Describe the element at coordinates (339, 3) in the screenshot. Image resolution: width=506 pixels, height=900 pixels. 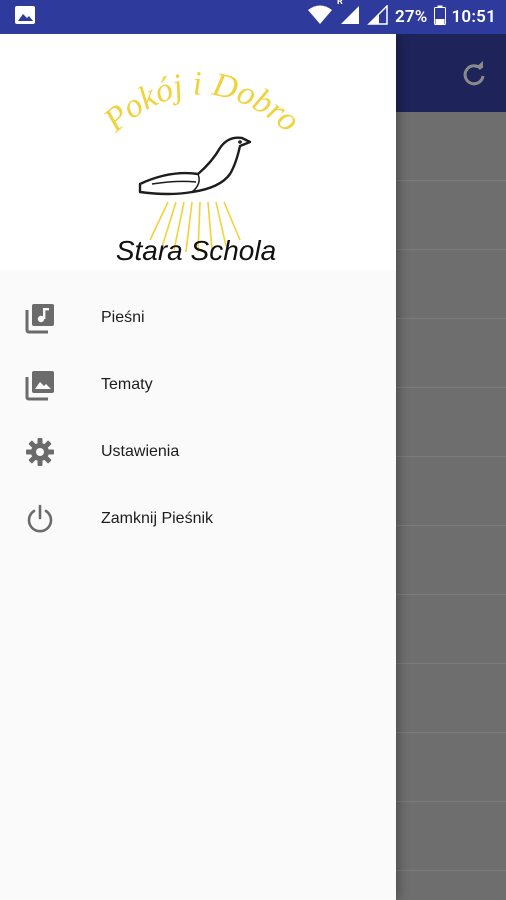
I see `roaming-indicator: R` at that location.